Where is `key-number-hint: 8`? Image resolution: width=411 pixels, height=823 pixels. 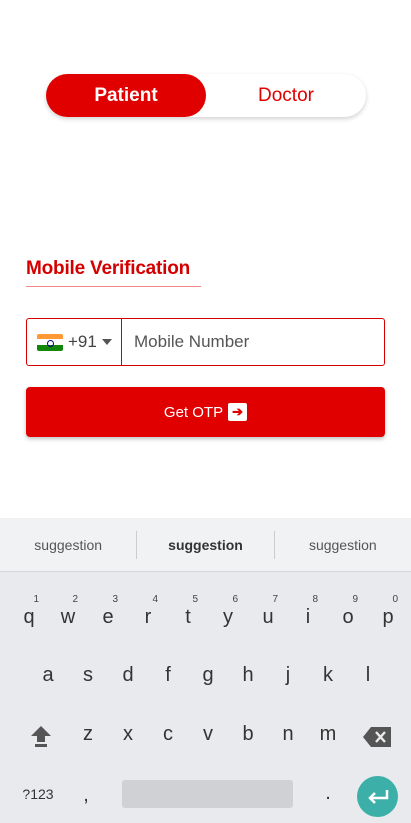 key-number-hint: 8 is located at coordinates (315, 599).